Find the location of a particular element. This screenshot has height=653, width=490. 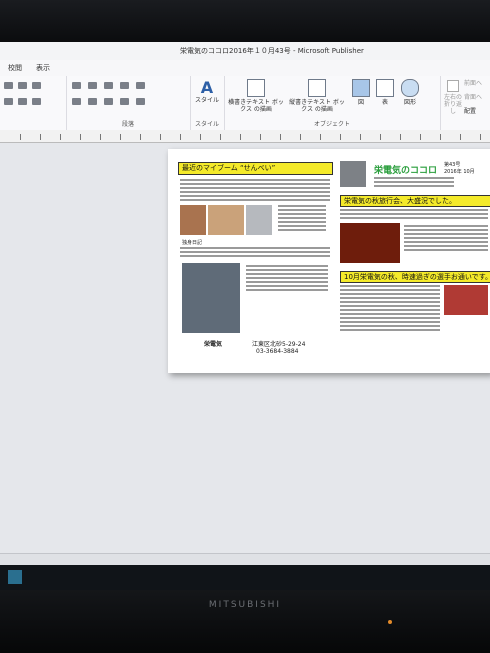

photo-october is located at coordinates (466, 300).